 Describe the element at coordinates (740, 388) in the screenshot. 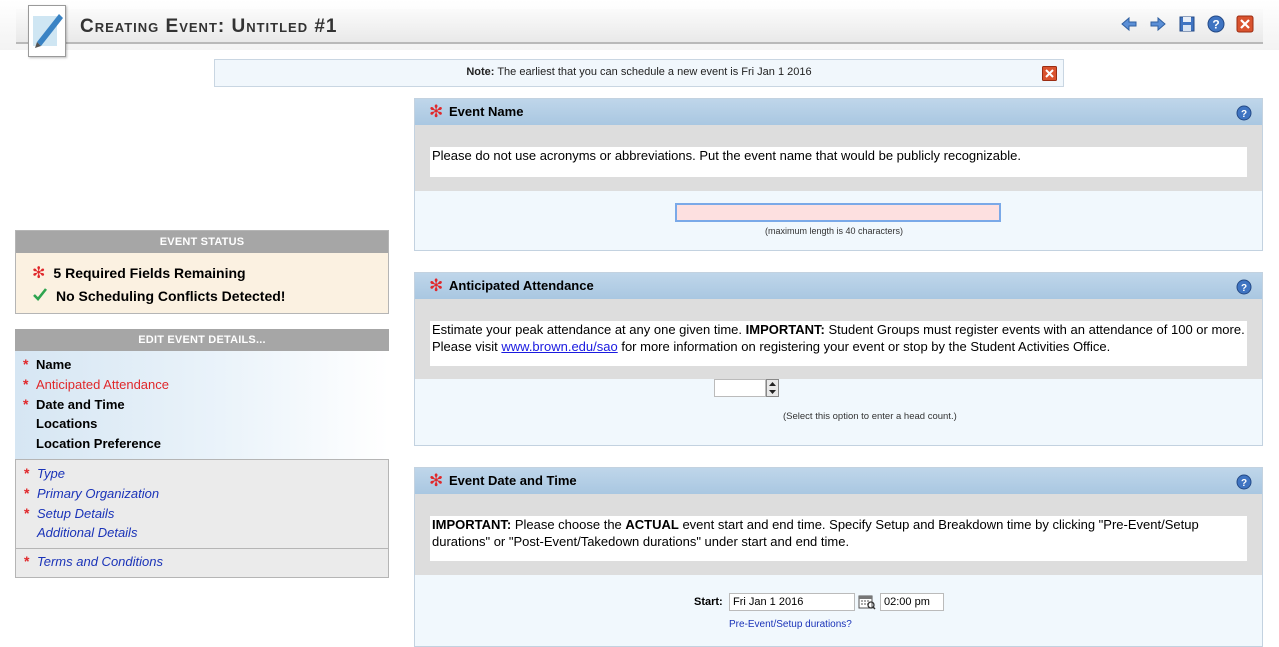

I see `attendance-input` at that location.